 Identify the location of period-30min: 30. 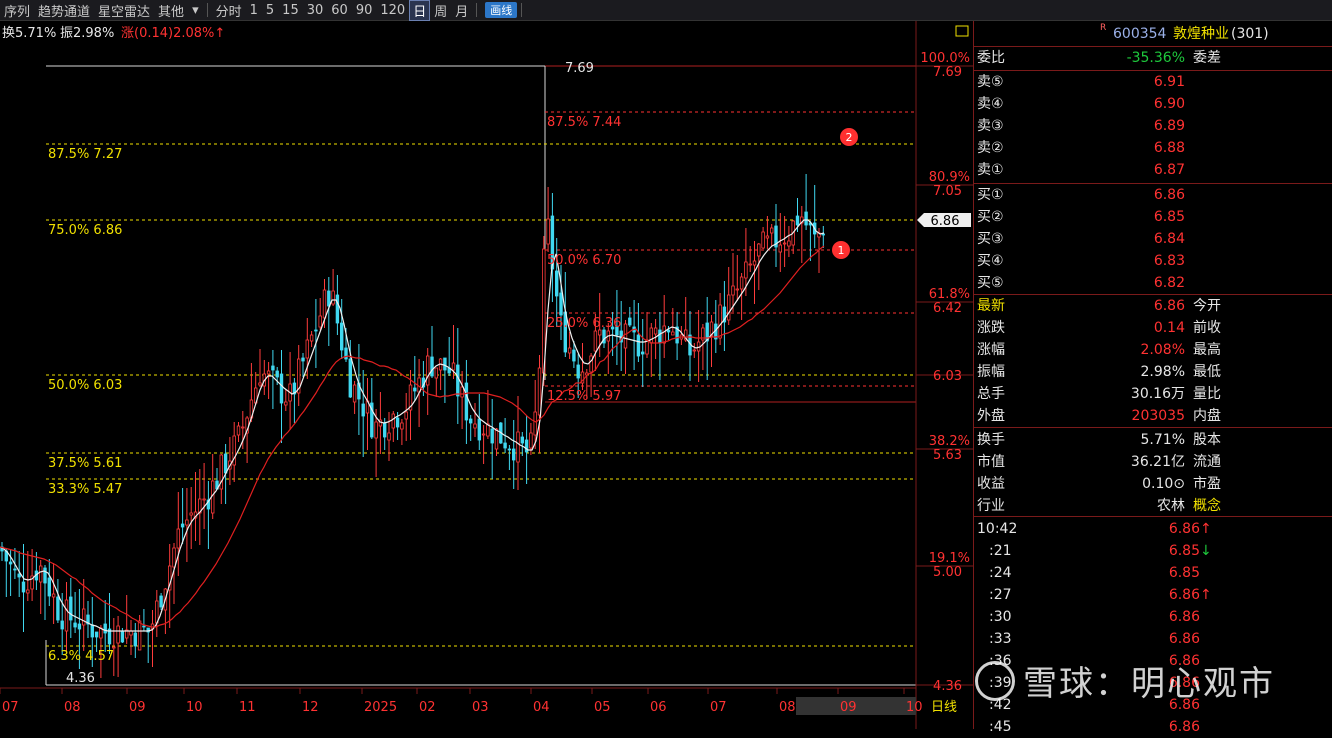
(315, 10).